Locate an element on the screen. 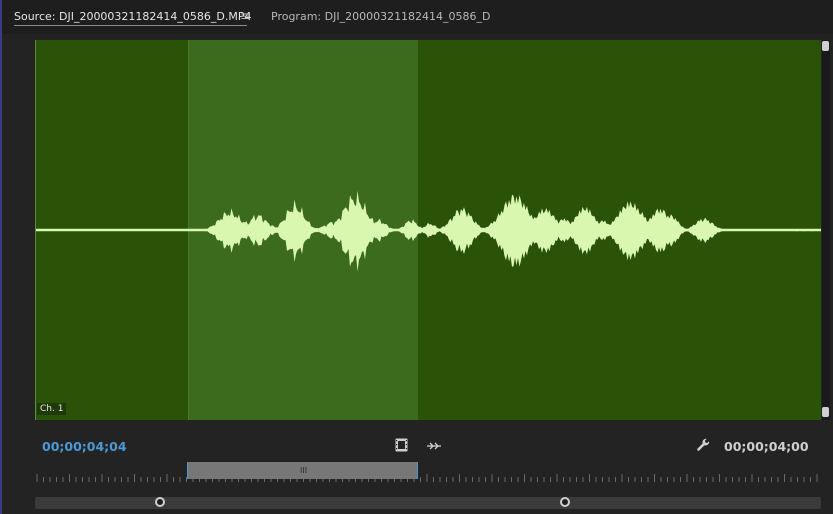 This screenshot has height=514, width=833. settings-wrench-icon is located at coordinates (703, 445).